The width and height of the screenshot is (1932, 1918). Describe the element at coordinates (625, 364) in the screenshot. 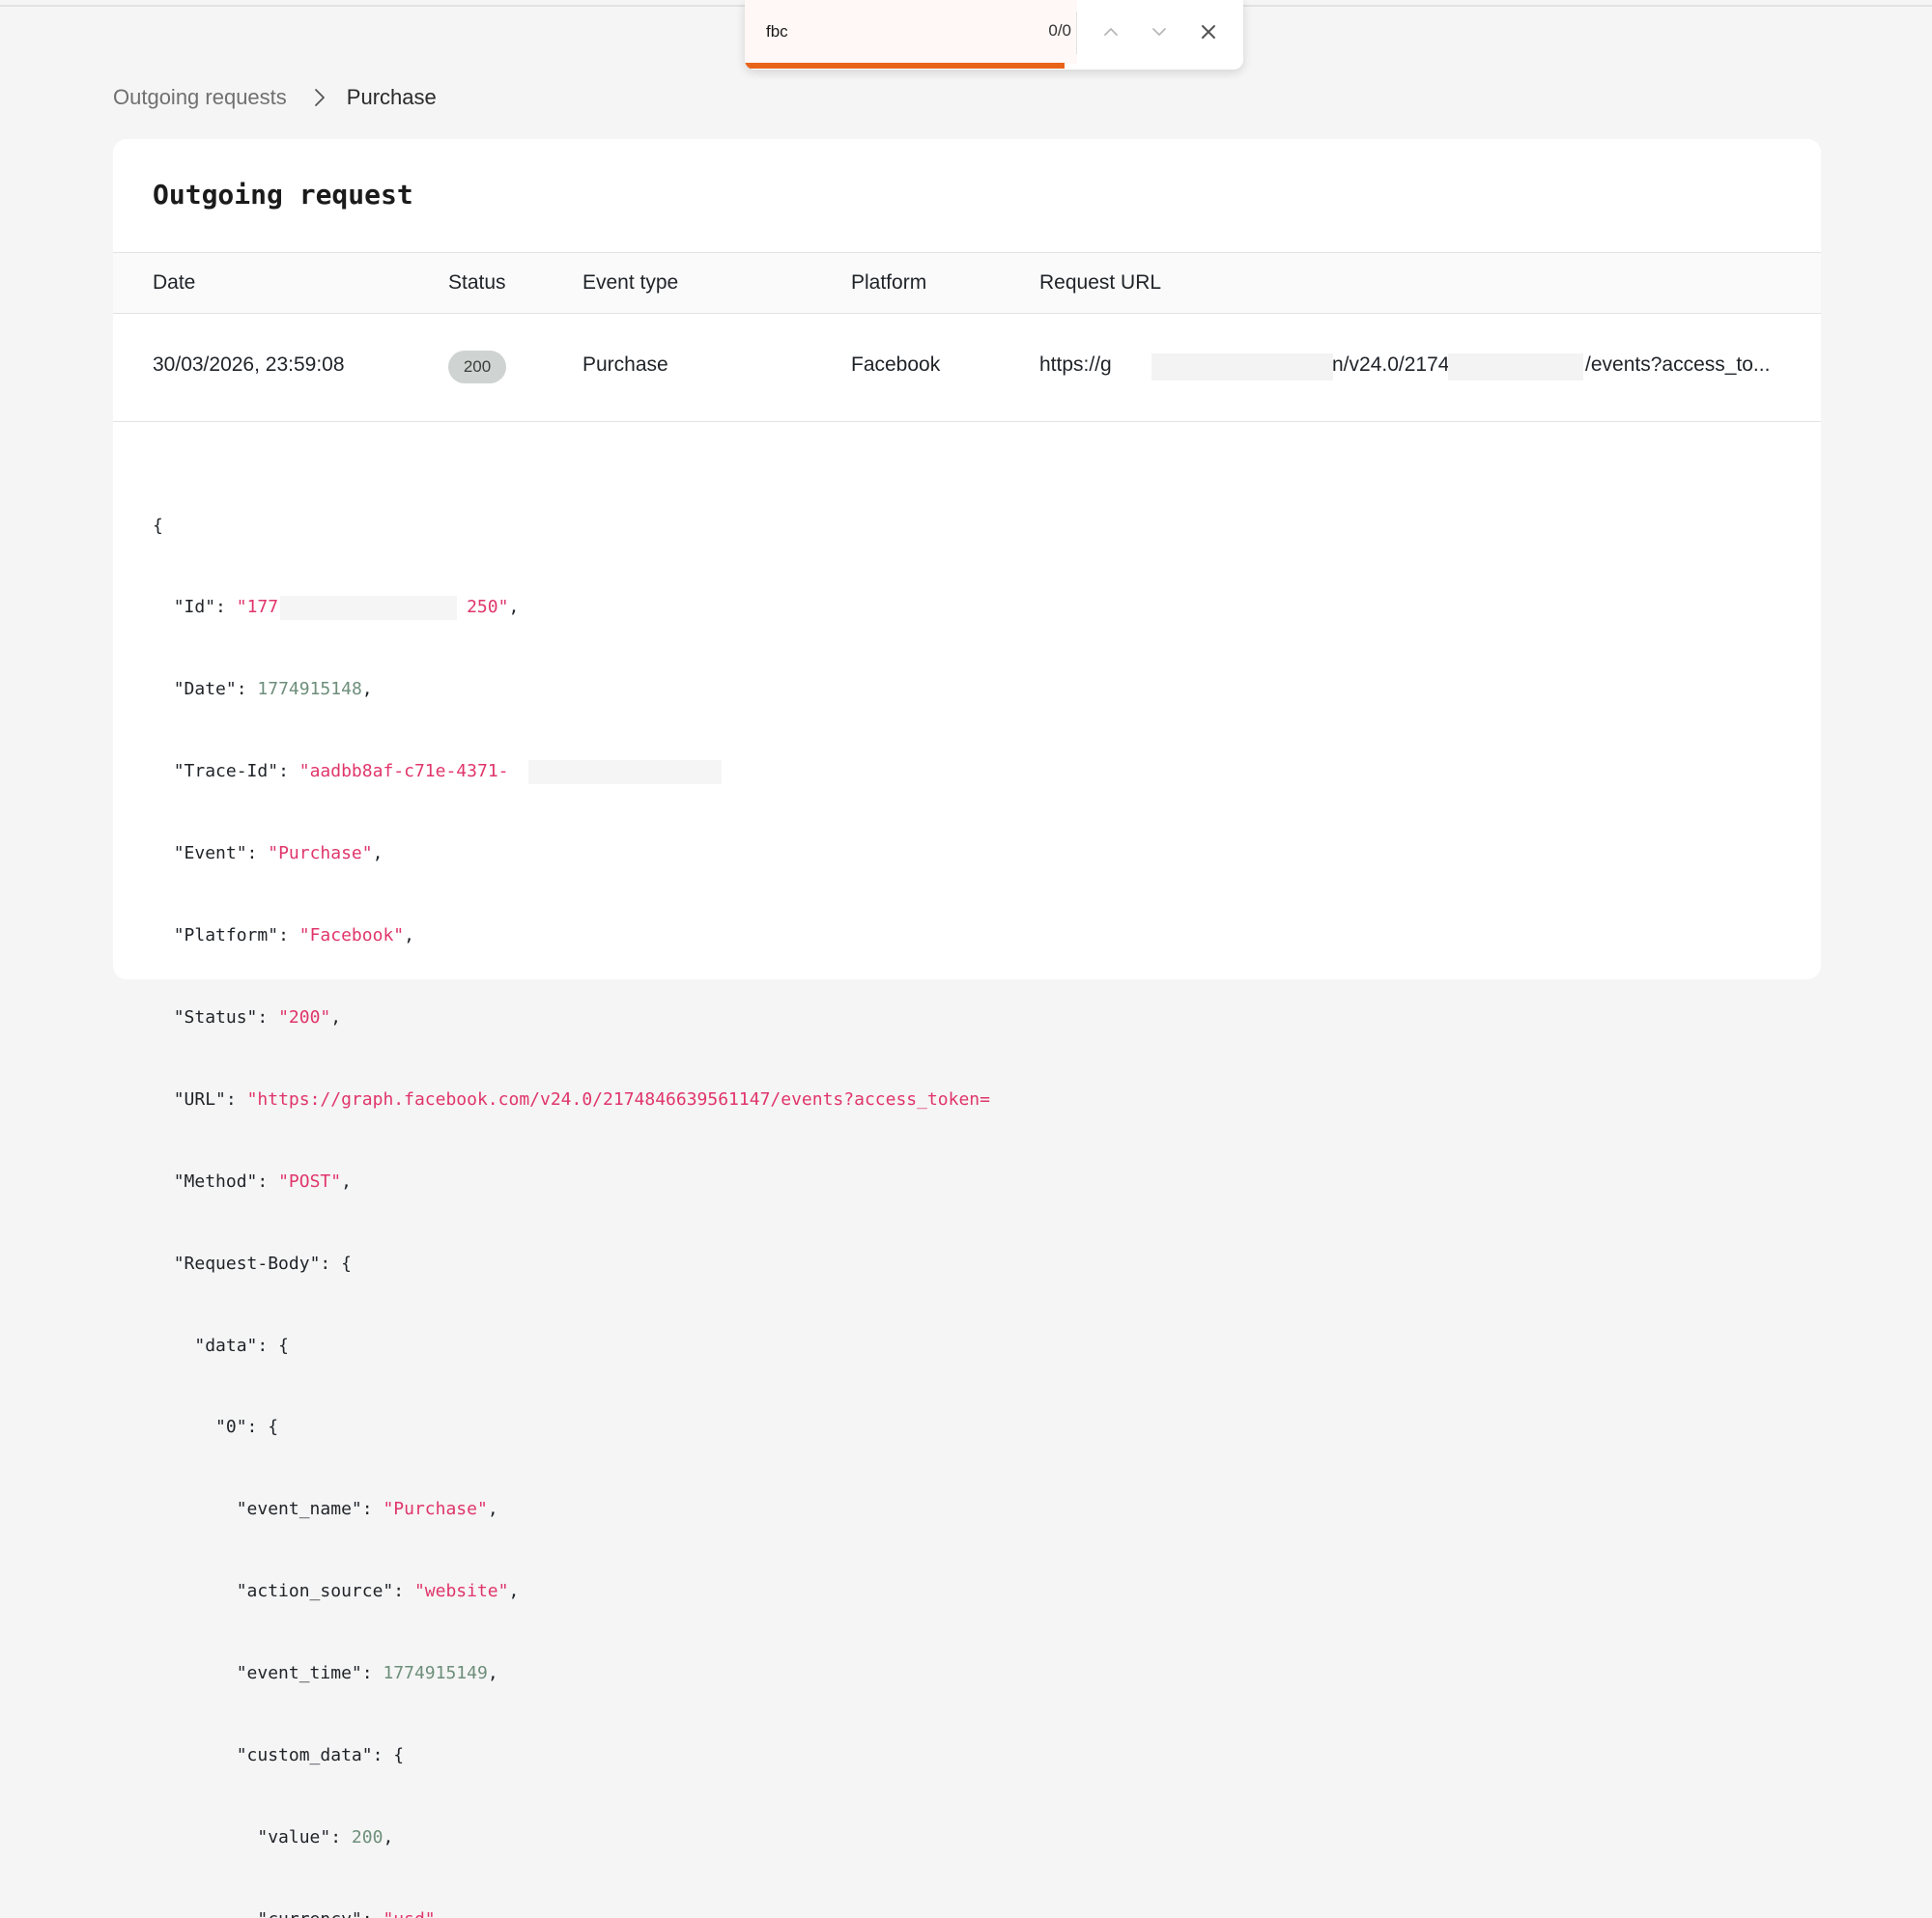

I see `row-event-type: Purchase` at that location.